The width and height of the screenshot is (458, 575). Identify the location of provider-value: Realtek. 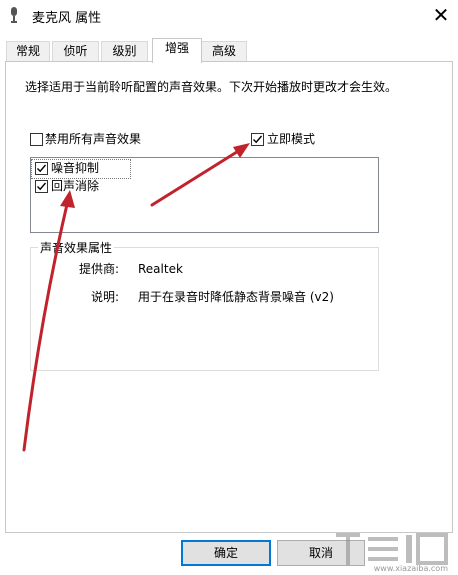
(160, 269).